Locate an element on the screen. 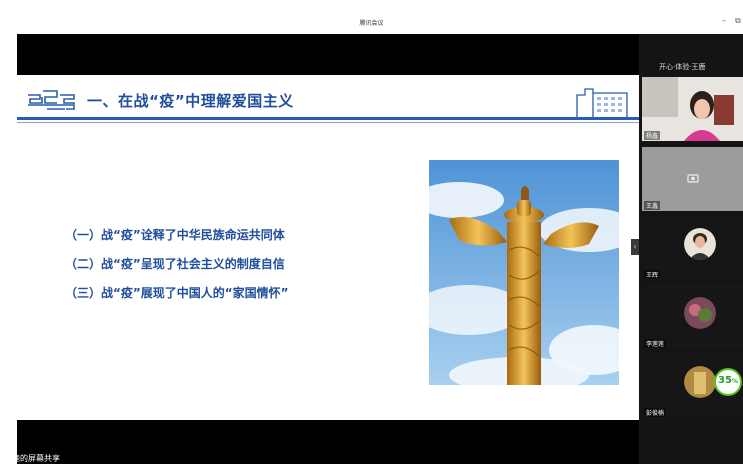 Image resolution: width=743 pixels, height=464 pixels. huabiao-column-image is located at coordinates (524, 272).